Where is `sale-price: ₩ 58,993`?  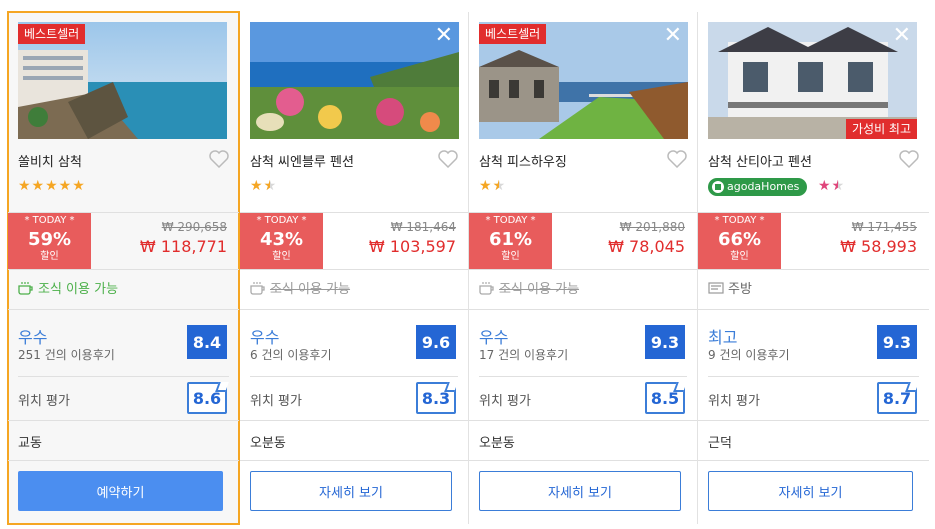
sale-price: ₩ 58,993 is located at coordinates (878, 246).